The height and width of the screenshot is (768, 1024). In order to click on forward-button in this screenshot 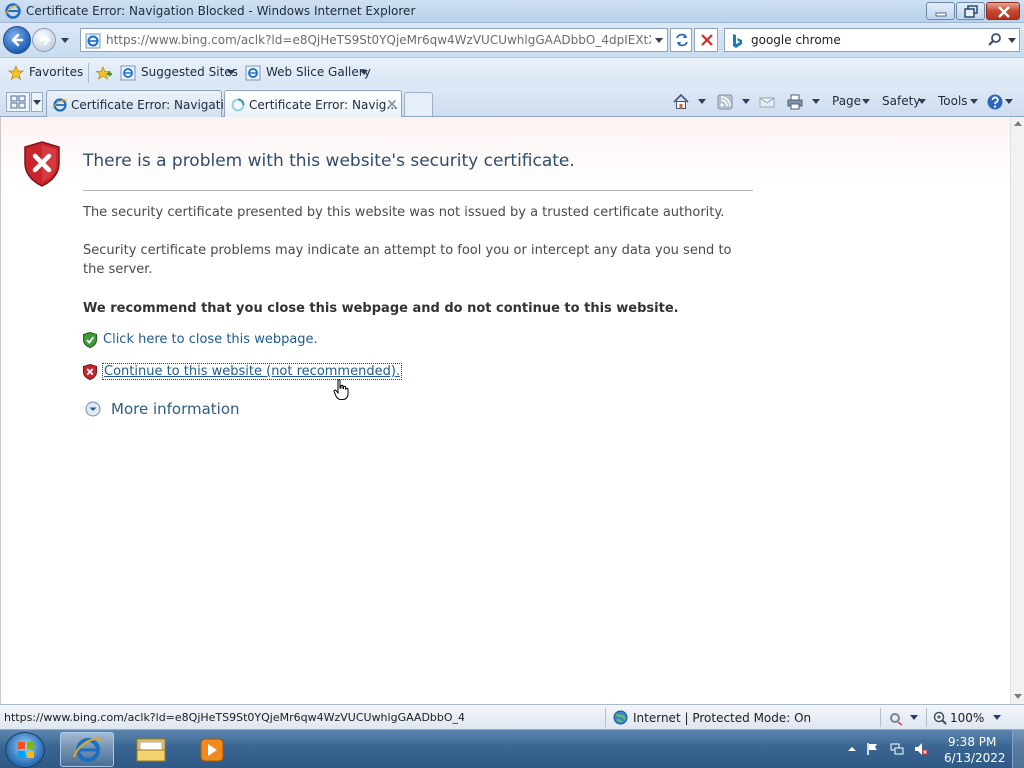, I will do `click(44, 40)`.